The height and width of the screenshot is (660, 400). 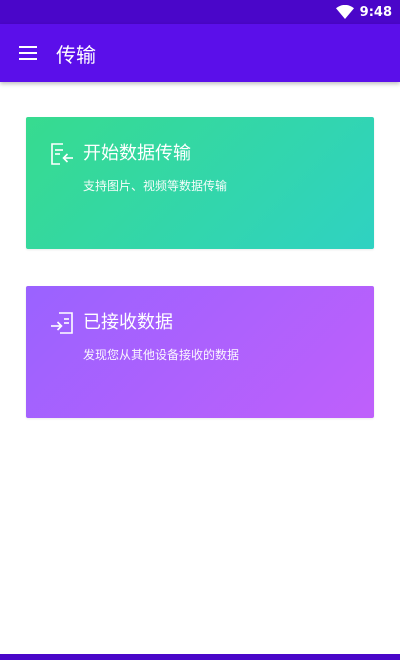 I want to click on received-data-subtitle: 发现您从其他设备接收的数据, so click(x=161, y=355).